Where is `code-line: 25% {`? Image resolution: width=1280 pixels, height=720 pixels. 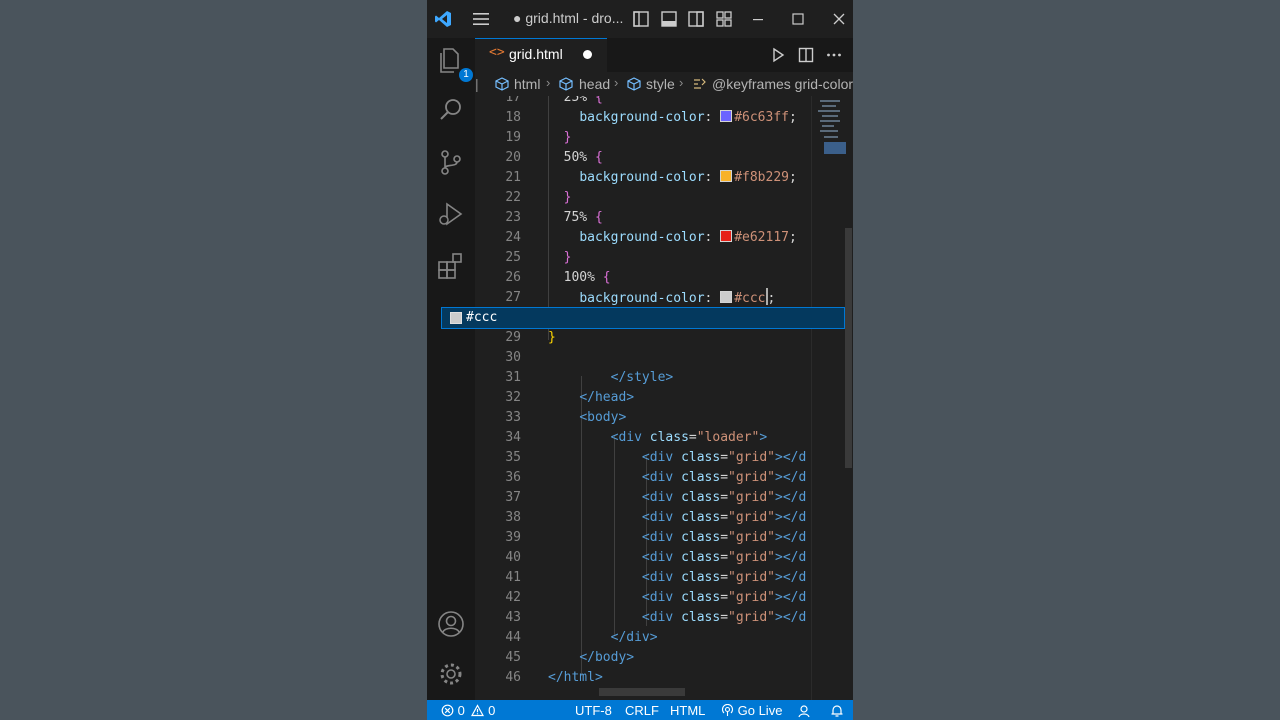 code-line: 25% { is located at coordinates (575, 102).